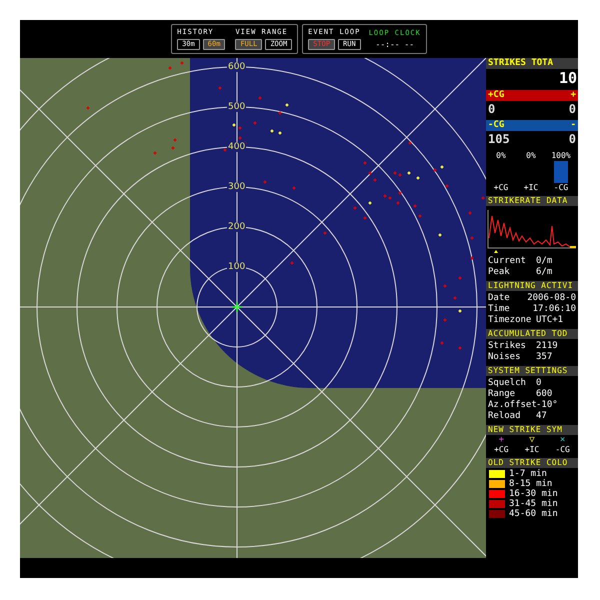 The width and height of the screenshot is (600, 600). What do you see at coordinates (501, 440) in the screenshot?
I see `strike-symbol: +` at bounding box center [501, 440].